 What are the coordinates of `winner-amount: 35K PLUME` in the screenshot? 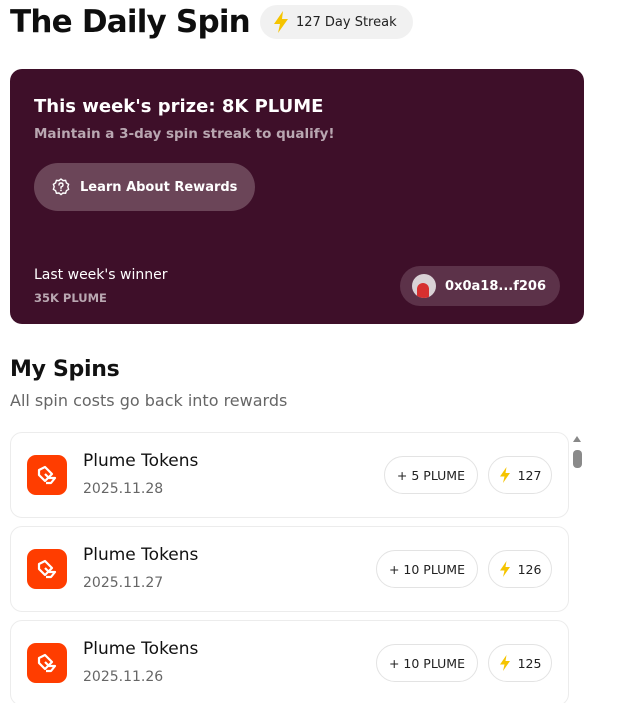 It's located at (70, 298).